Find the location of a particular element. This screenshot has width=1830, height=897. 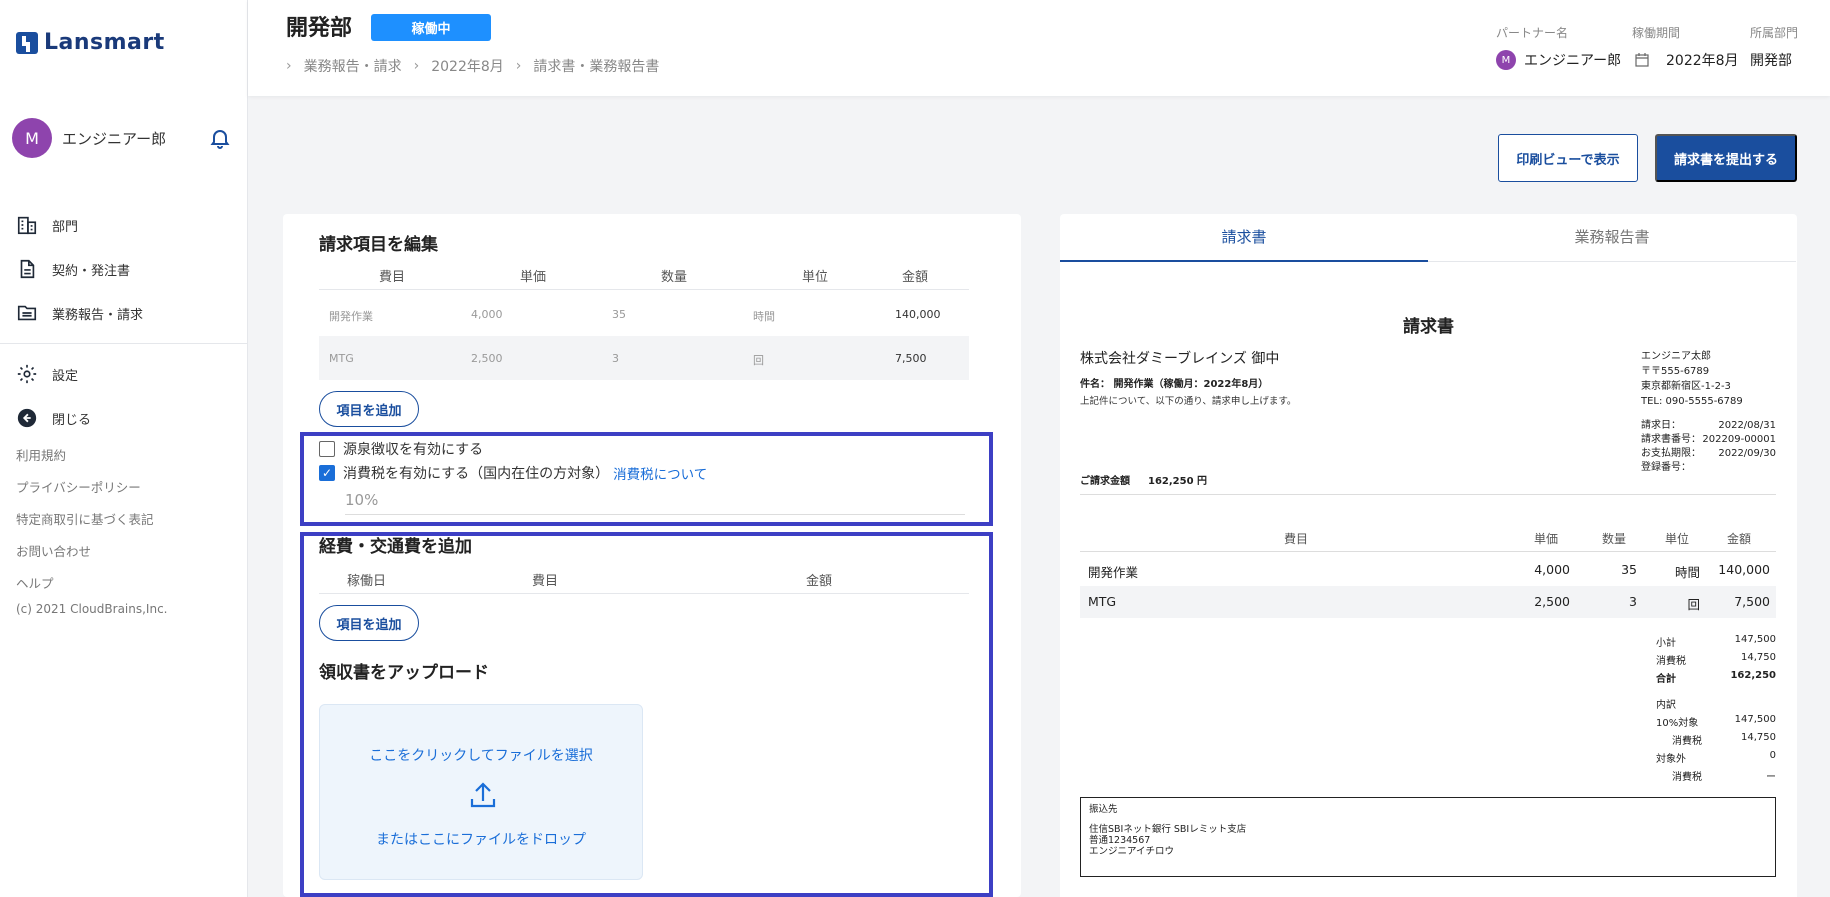

info-value: 202209-00001 is located at coordinates (1739, 439).